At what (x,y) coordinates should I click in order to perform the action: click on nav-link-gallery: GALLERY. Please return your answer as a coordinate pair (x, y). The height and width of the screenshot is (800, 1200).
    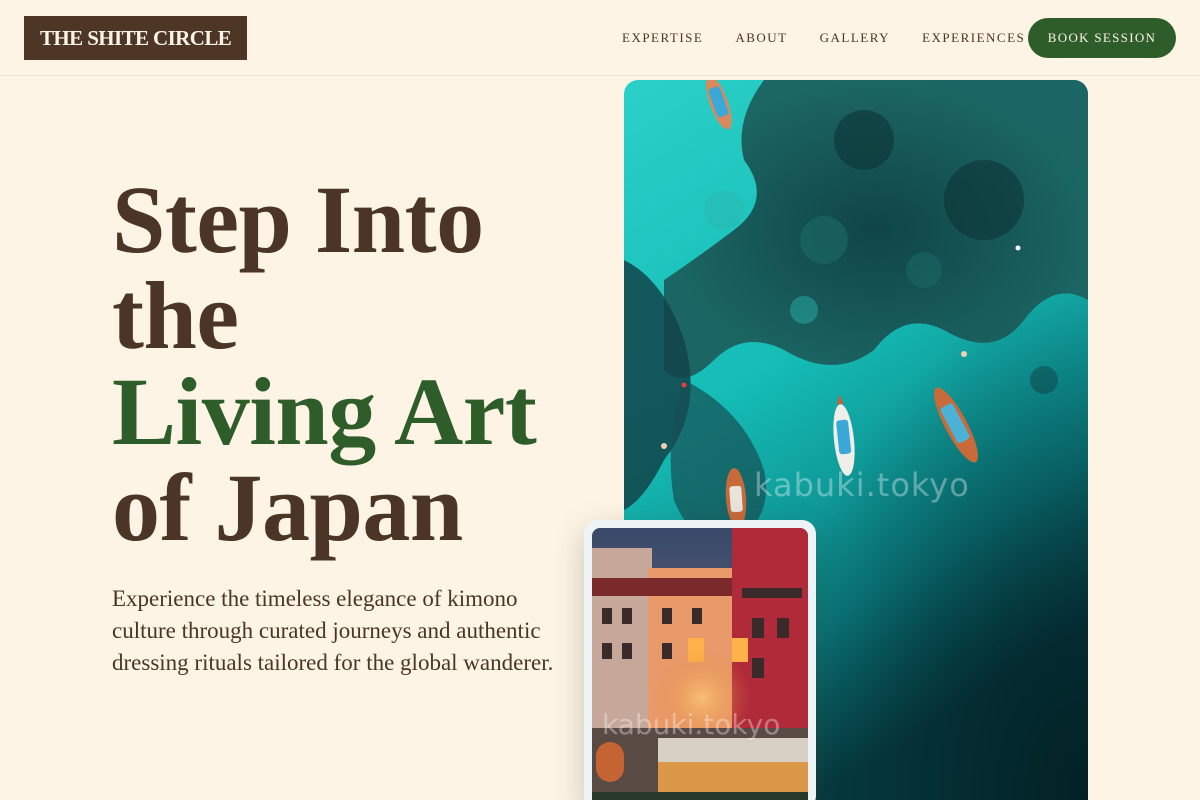
    Looking at the image, I should click on (855, 38).